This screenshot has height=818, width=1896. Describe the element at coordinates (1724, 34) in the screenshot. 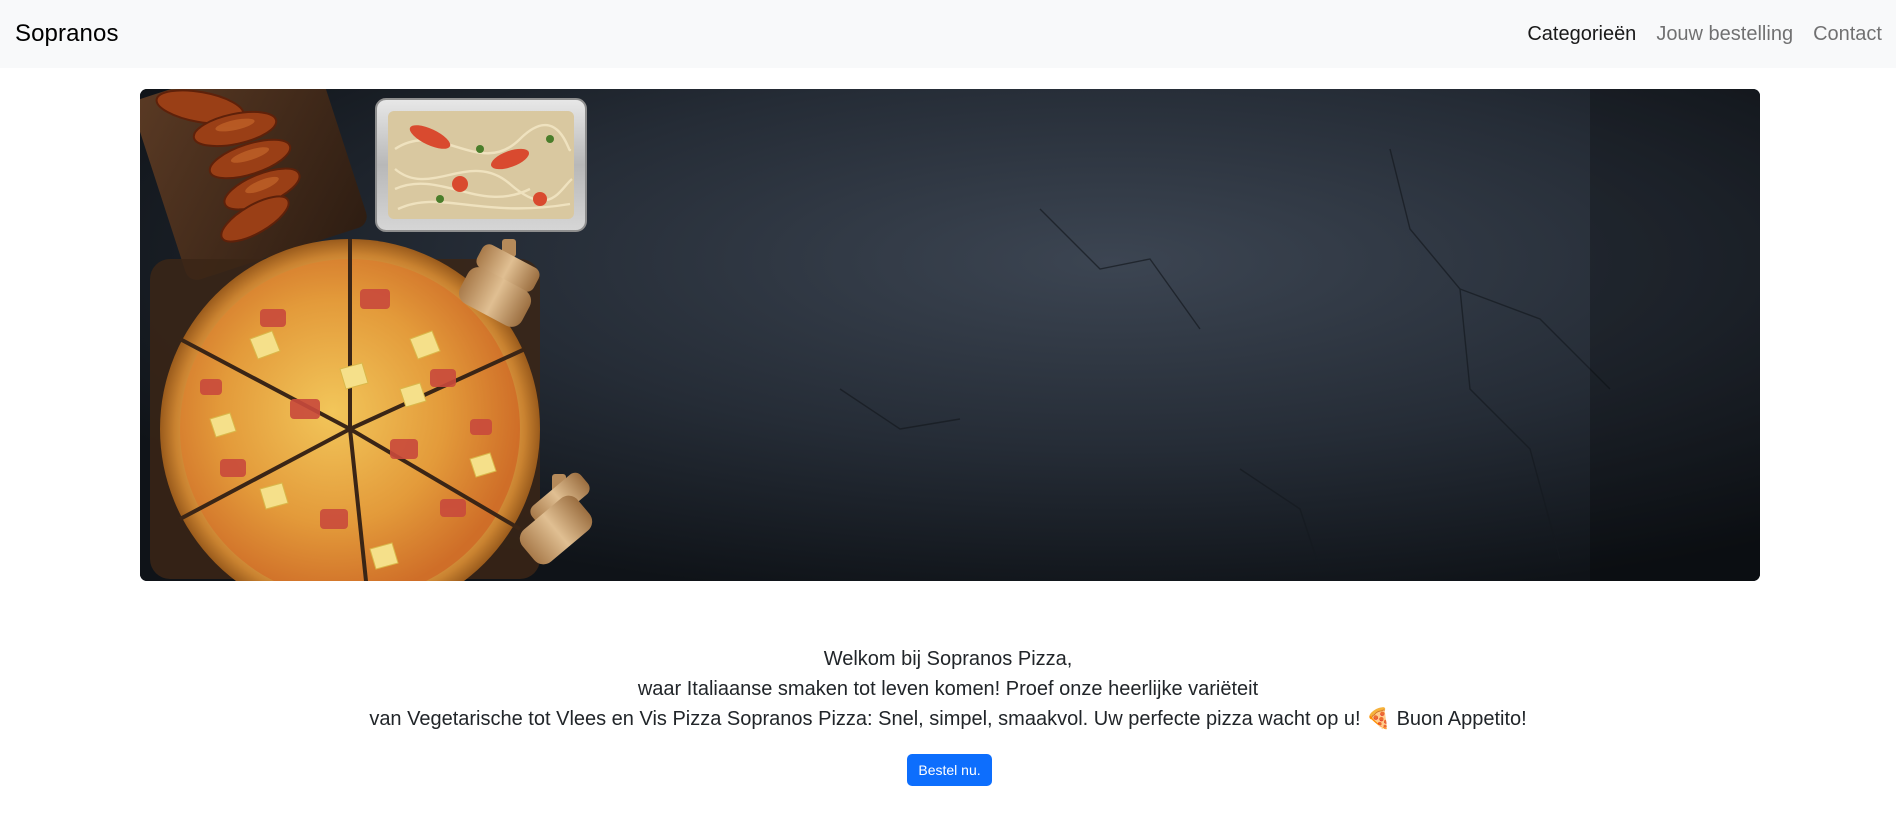

I see `nav-link-jouw-bestelling: Jouw bestelling` at that location.